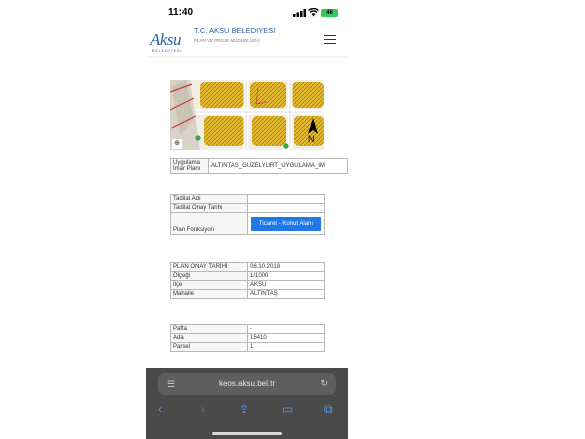 This screenshot has height=439, width=585. I want to click on table-row: Tadilat Adı, so click(247, 199).